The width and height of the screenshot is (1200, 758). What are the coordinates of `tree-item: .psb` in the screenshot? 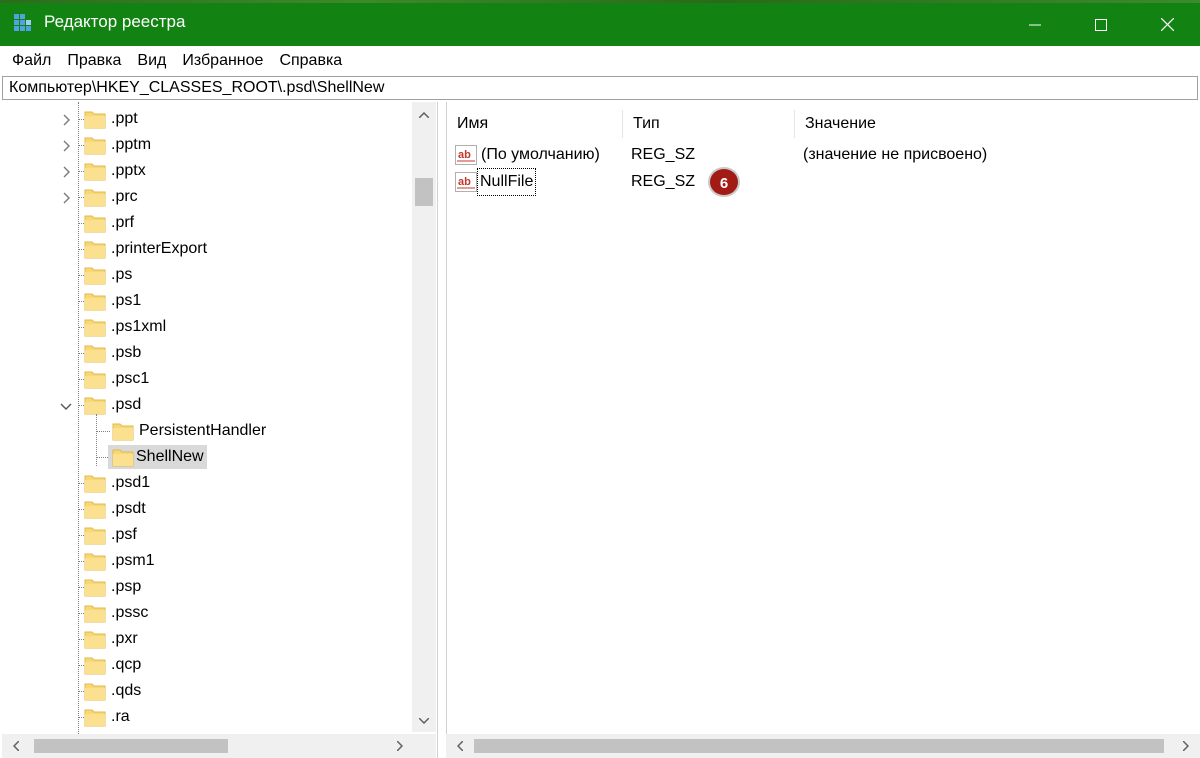 It's located at (126, 353).